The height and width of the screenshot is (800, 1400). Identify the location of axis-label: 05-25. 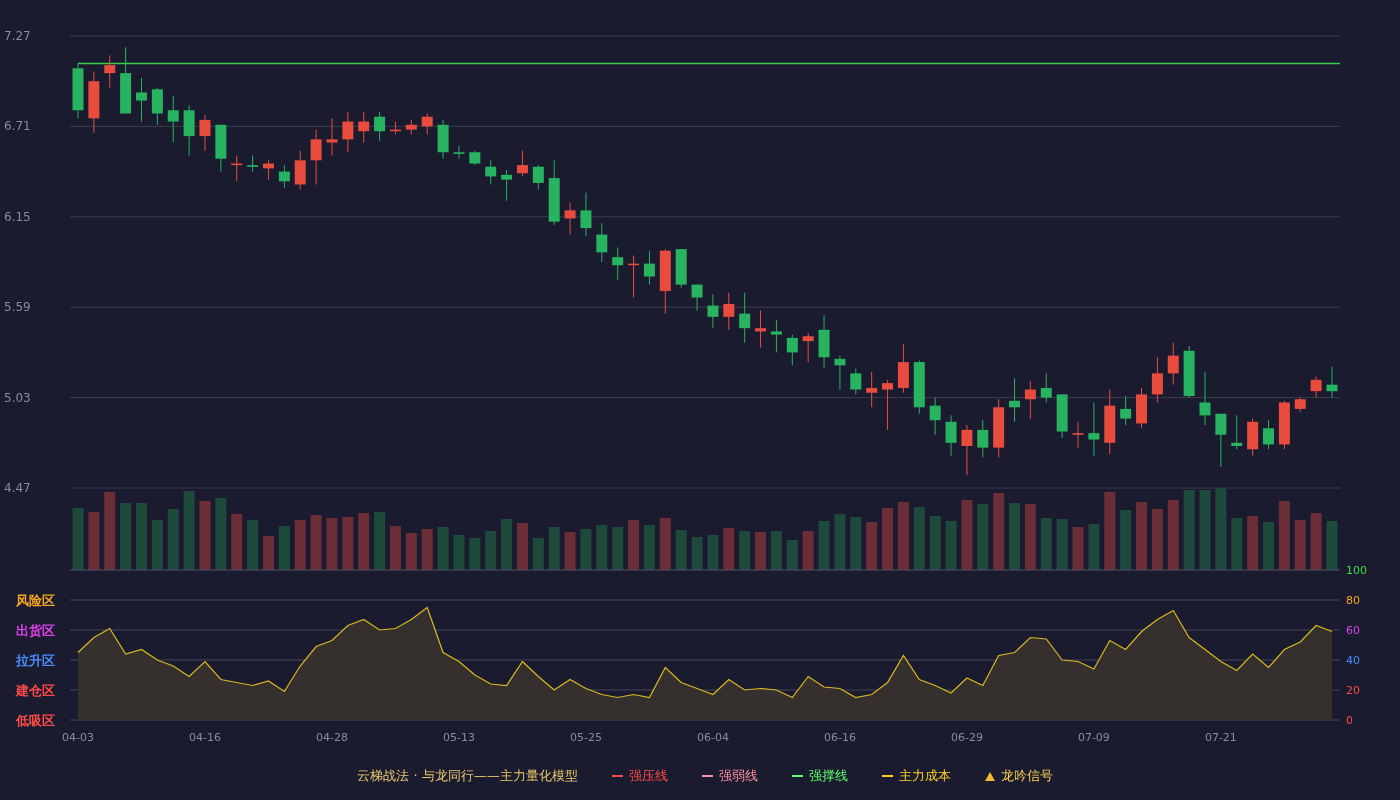
(585, 737).